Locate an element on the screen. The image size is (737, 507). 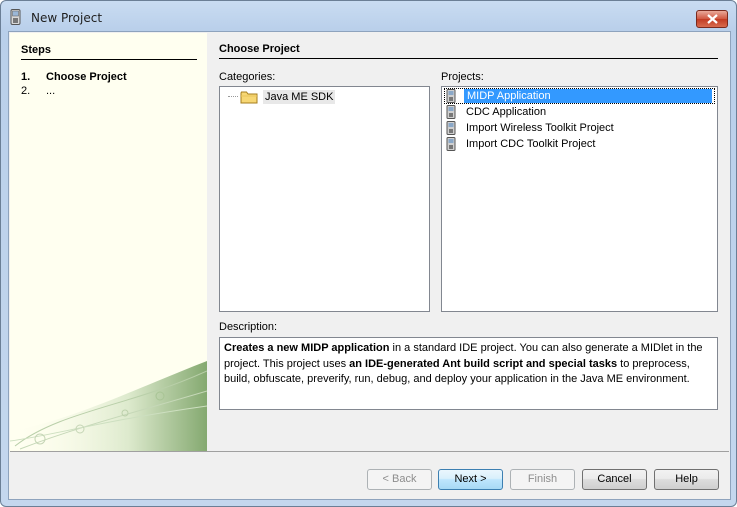
project-item-import-cdc-toolkit: Import CDC Toolkit Project is located at coordinates (579, 144).